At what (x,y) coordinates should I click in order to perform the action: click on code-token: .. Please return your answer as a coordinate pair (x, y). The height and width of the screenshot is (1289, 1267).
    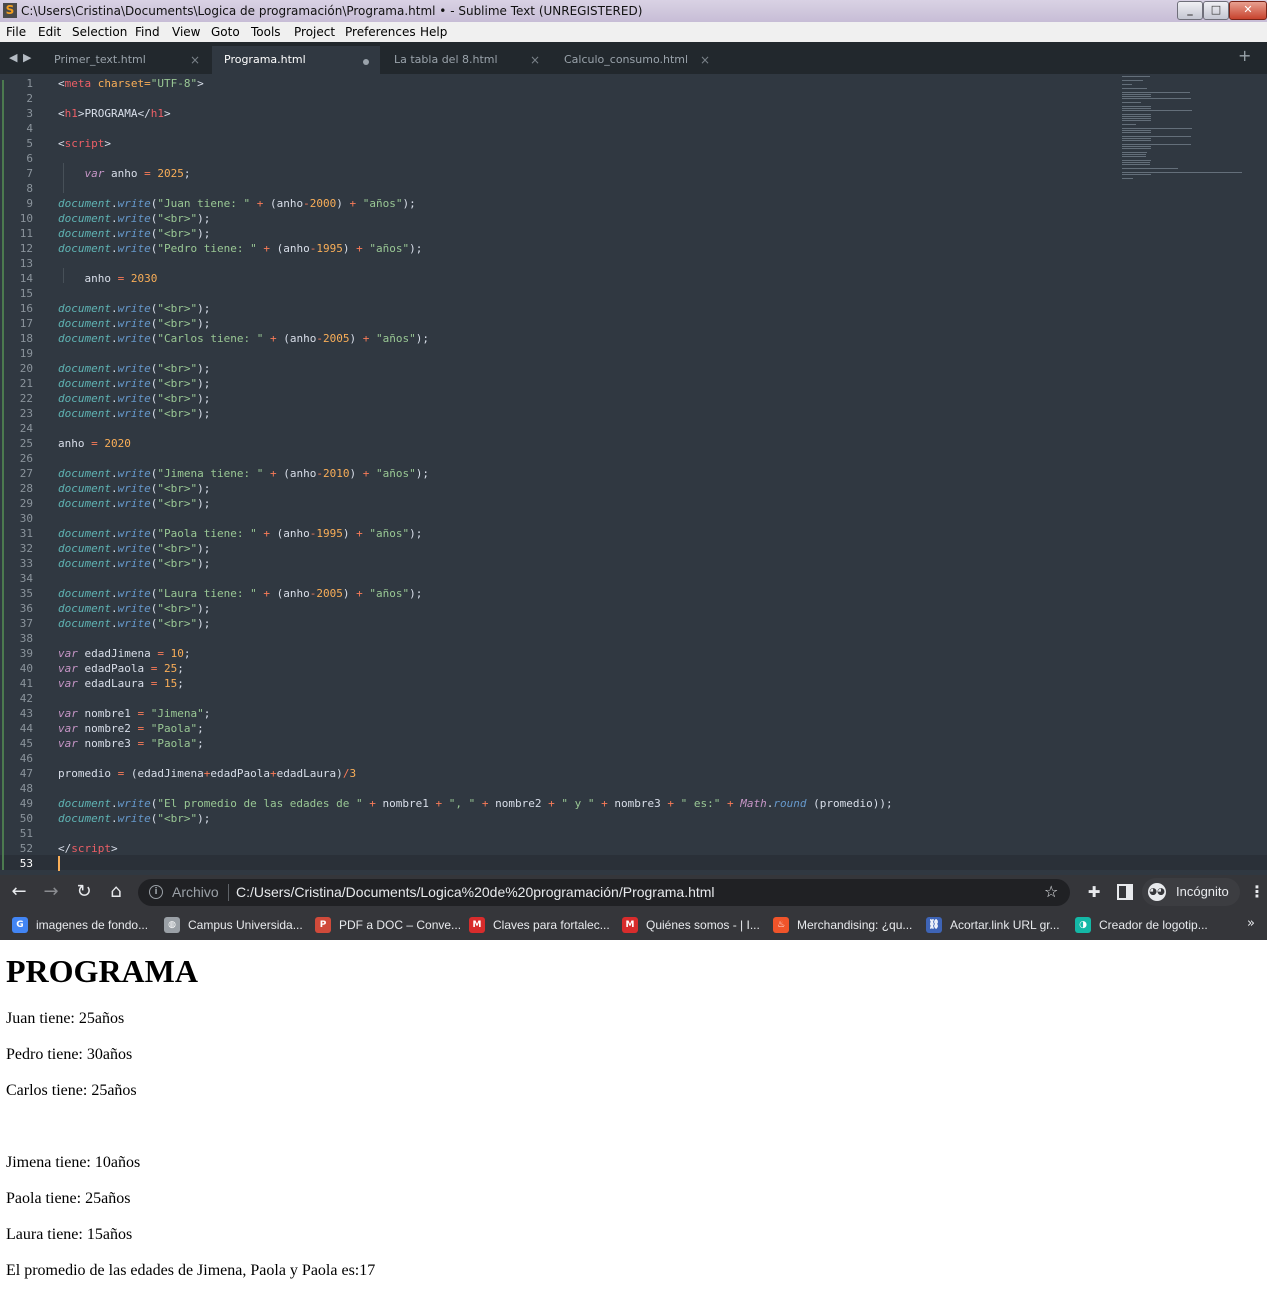
    Looking at the image, I should click on (114, 473).